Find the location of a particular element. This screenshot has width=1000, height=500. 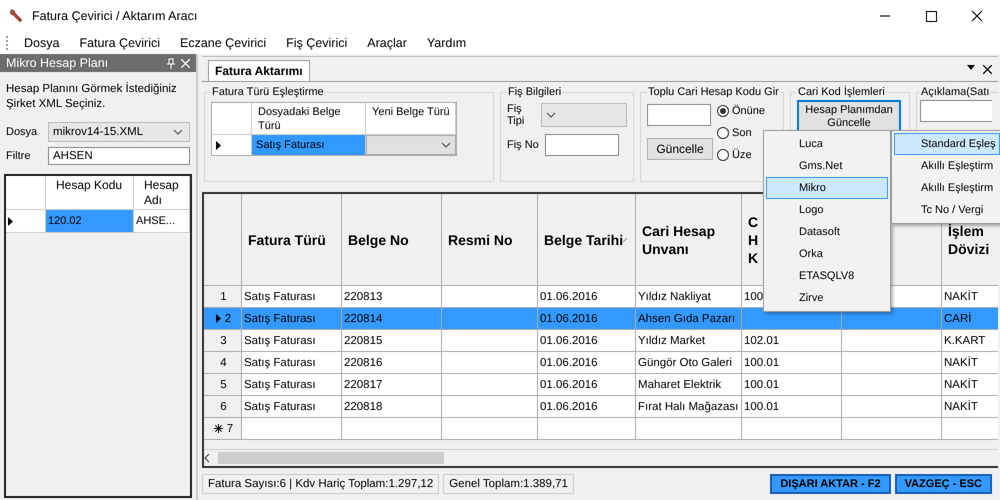

table-cell: 102.01 is located at coordinates (792, 341).